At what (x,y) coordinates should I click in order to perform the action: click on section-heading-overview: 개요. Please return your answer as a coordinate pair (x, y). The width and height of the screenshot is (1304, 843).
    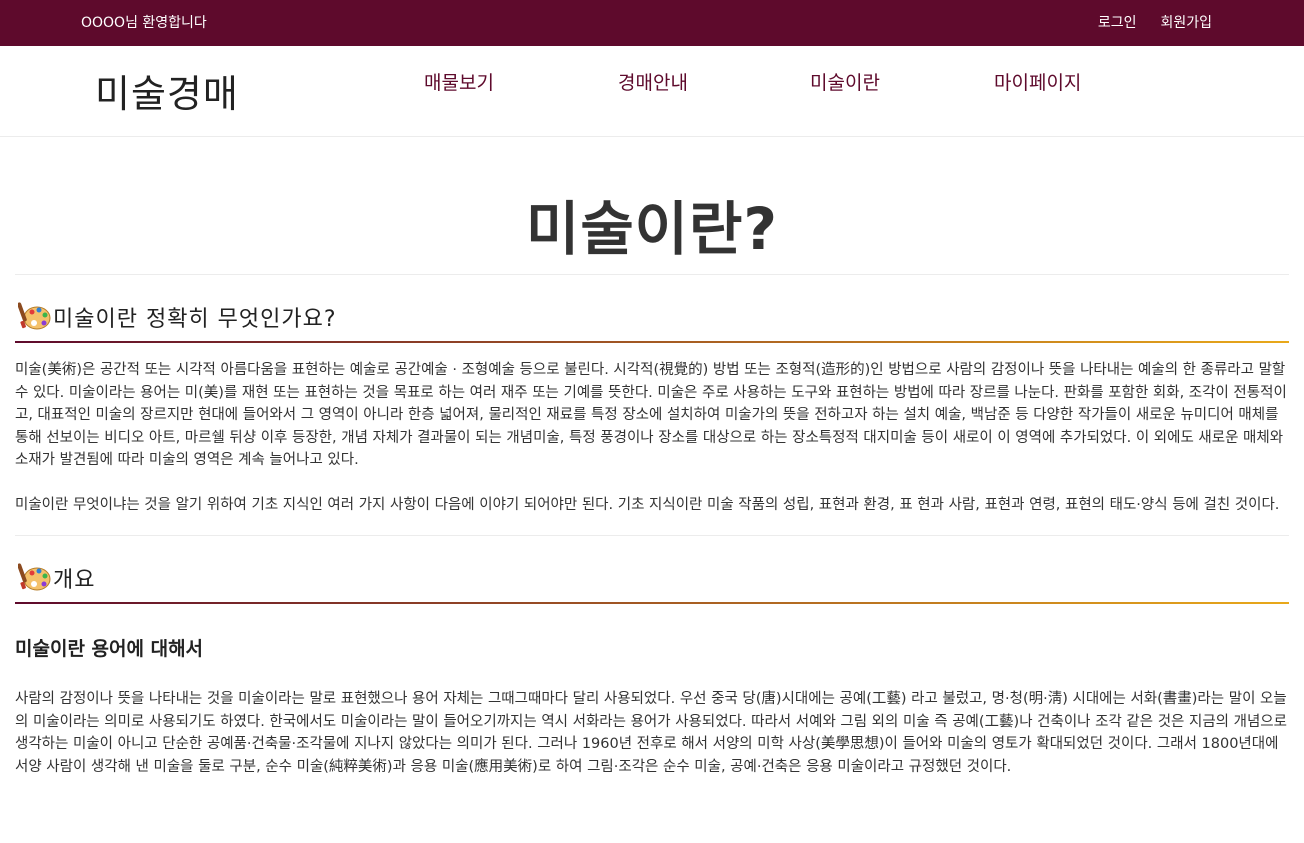
    Looking at the image, I should click on (652, 570).